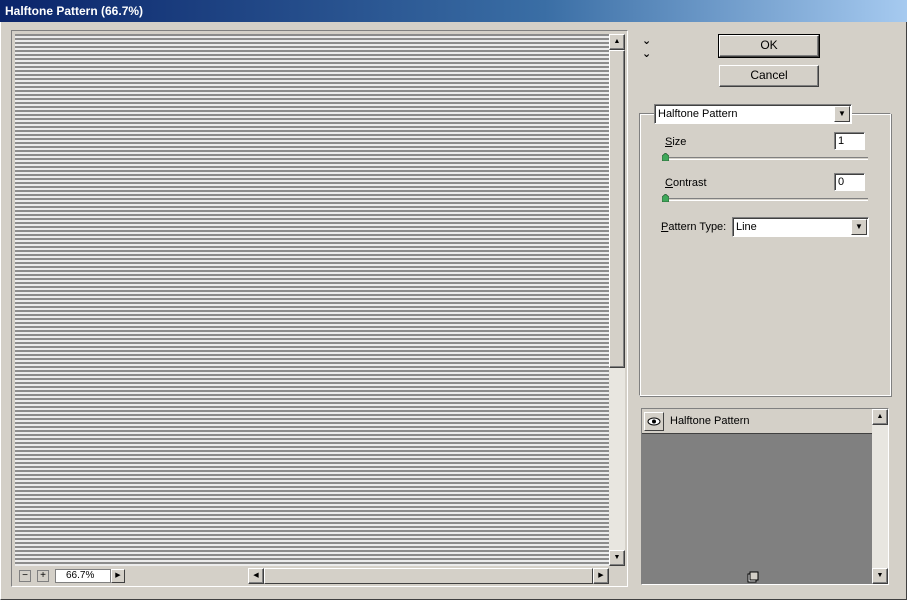 The image size is (907, 600). Describe the element at coordinates (694, 227) in the screenshot. I see `pattern-type-label: Pattern Type:` at that location.